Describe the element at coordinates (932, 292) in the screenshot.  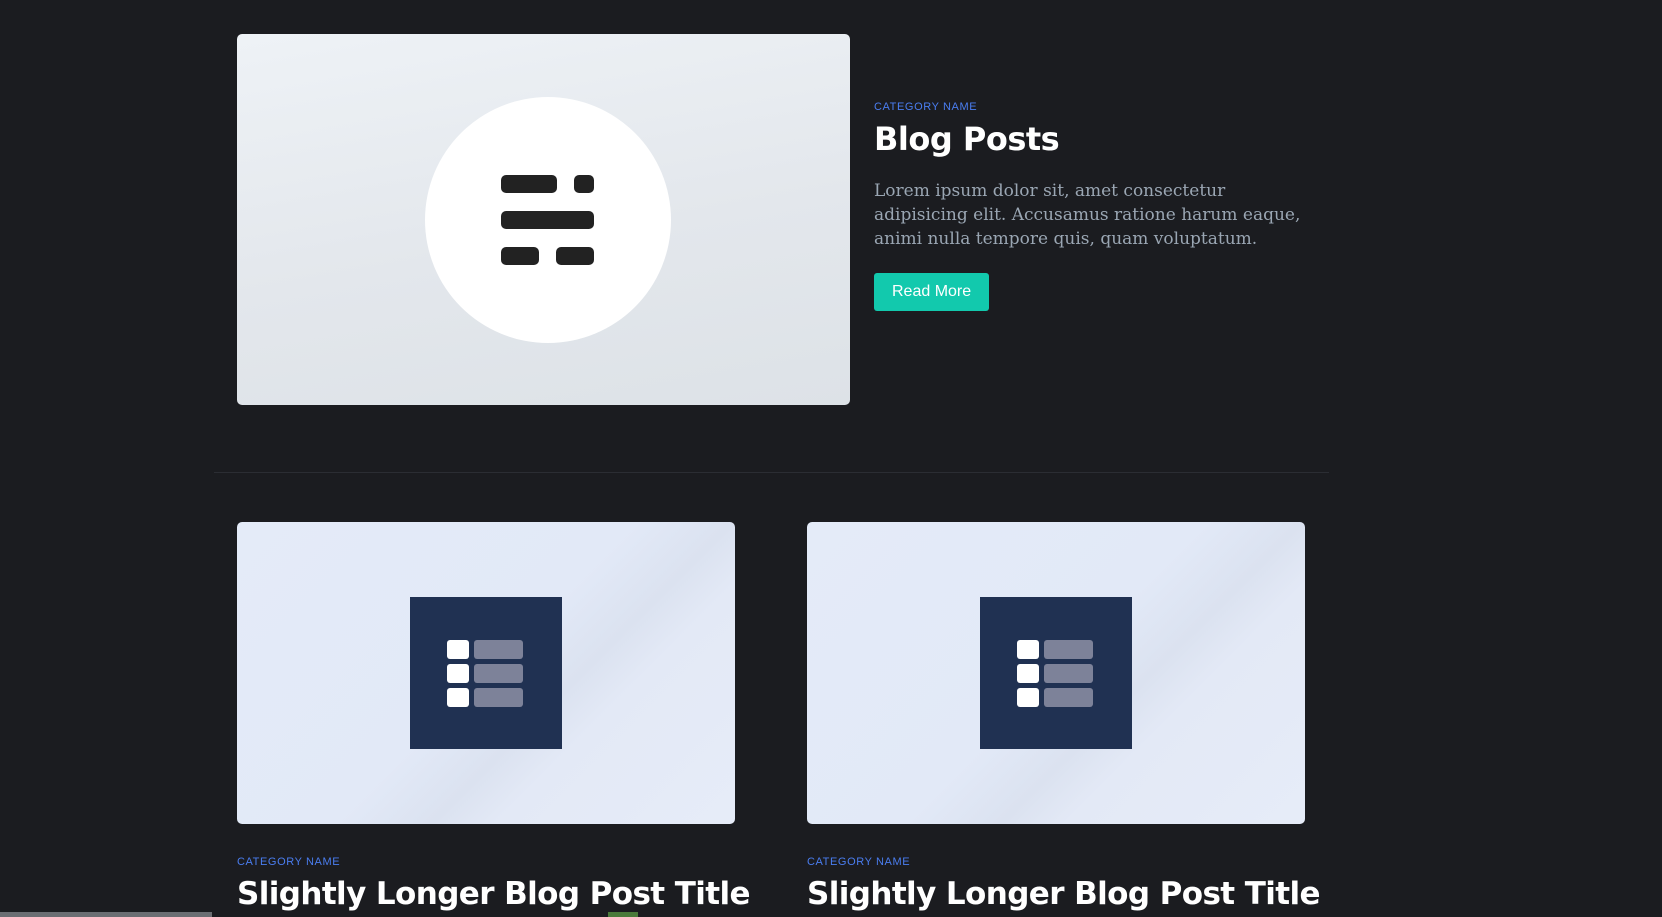
I see `read-more-button: Read More` at that location.